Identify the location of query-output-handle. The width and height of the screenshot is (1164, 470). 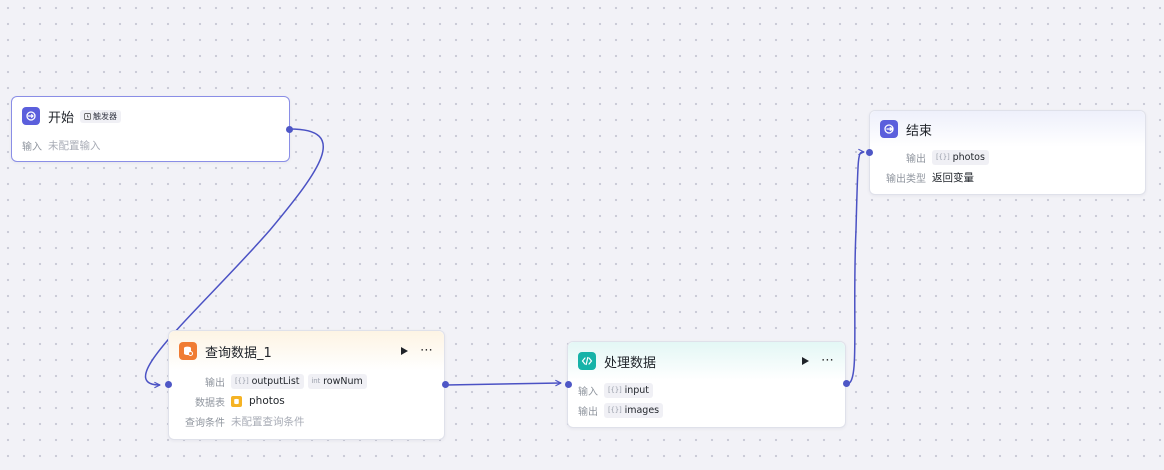
(445, 384).